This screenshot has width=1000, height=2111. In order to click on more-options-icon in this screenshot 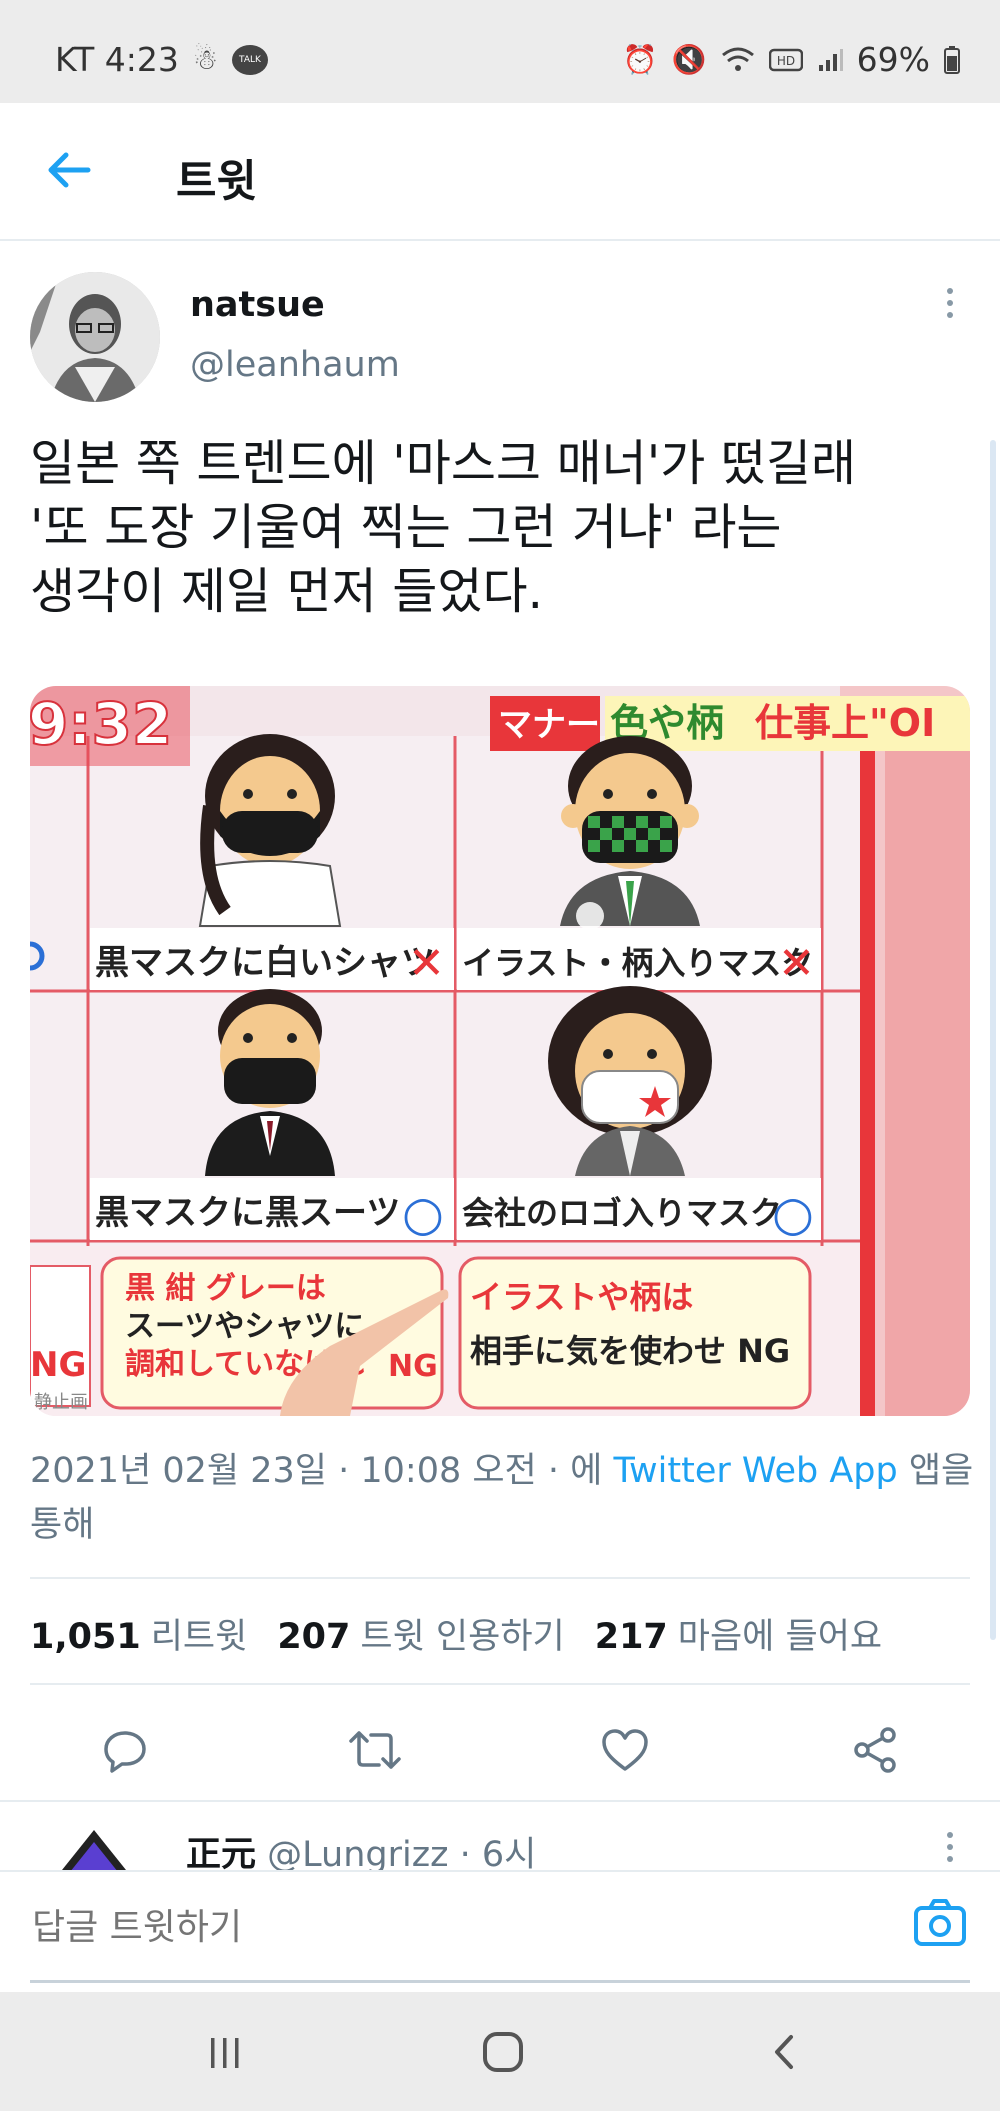, I will do `click(950, 308)`.